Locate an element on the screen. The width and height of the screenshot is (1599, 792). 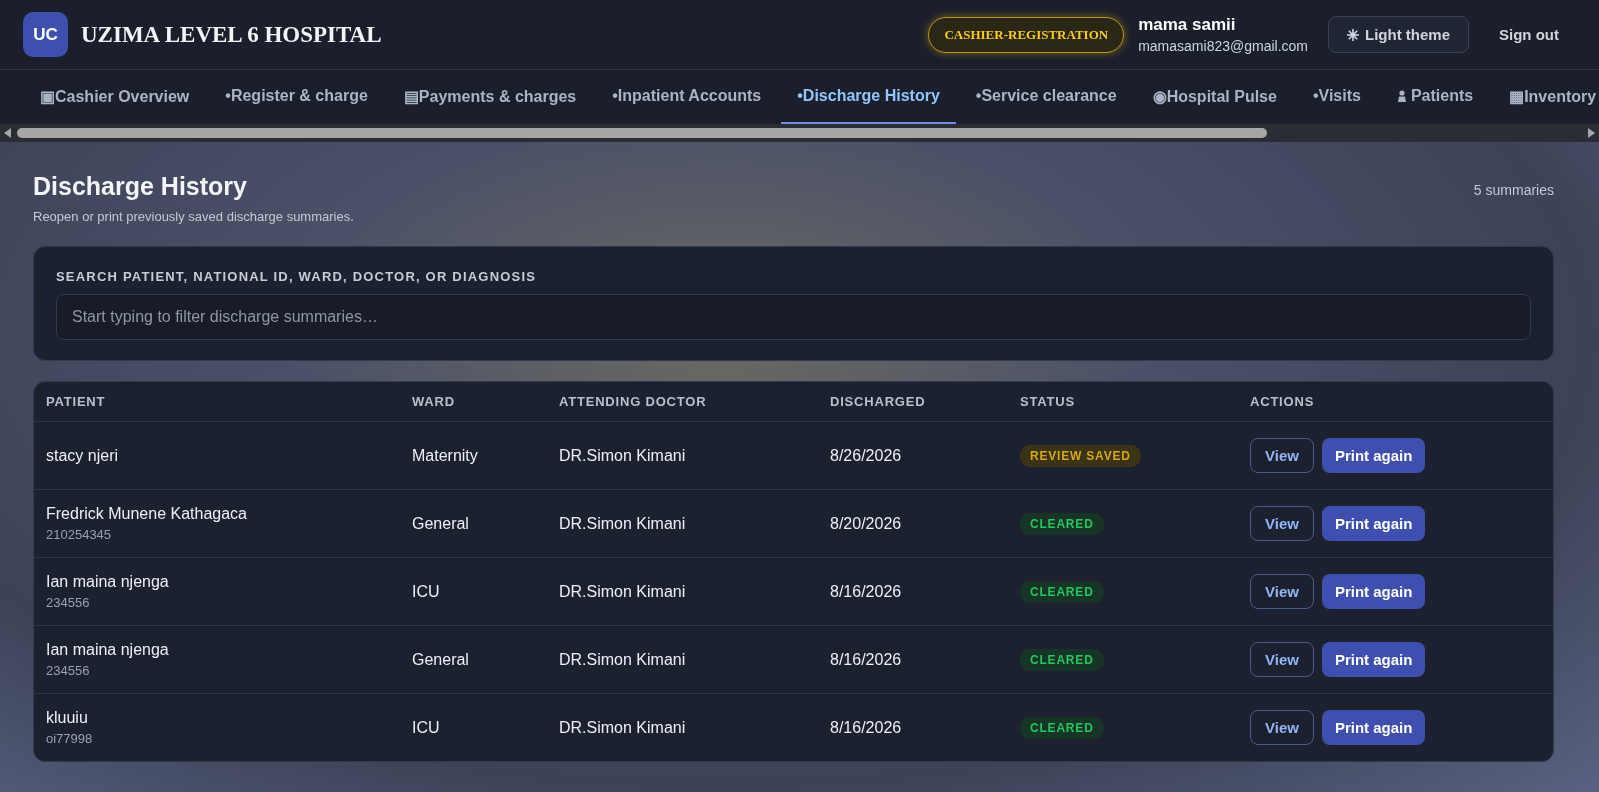
nav-tab: ◉Hospital Pulse is located at coordinates (1214, 97).